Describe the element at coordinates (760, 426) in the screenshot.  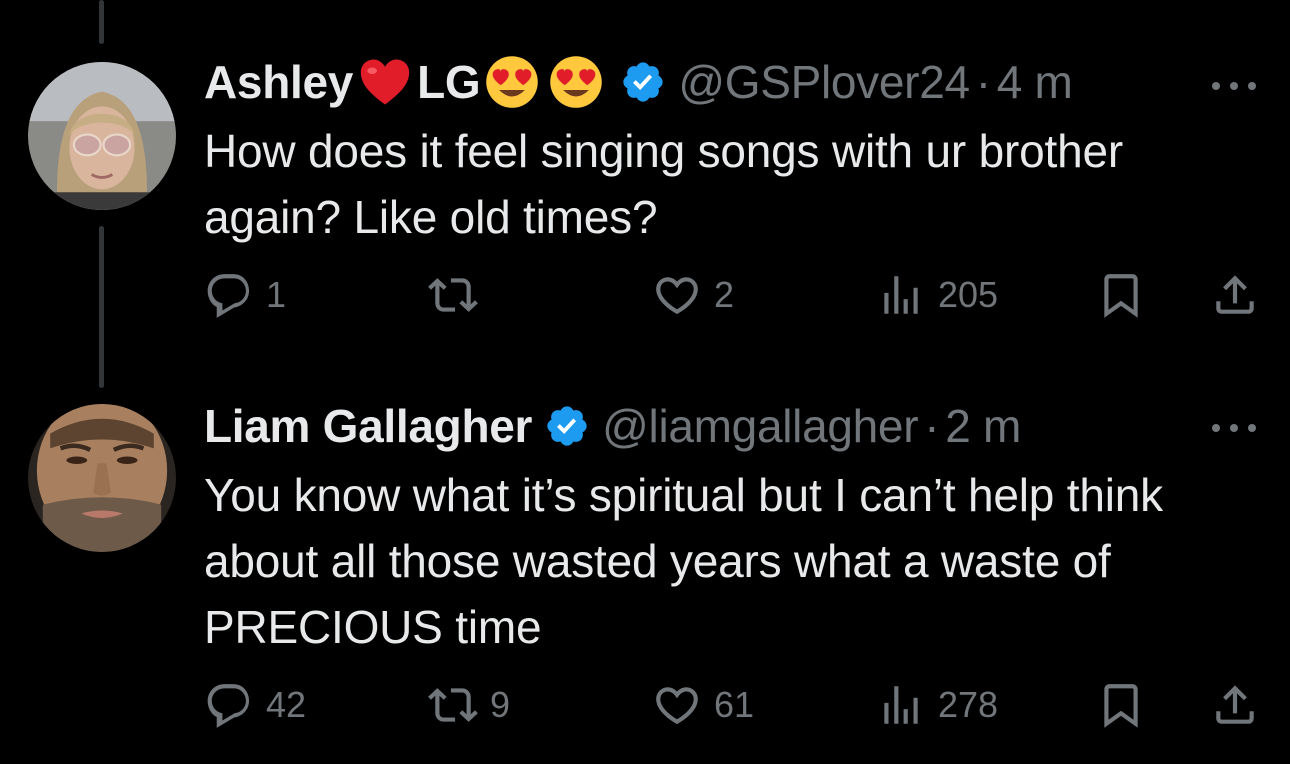
I see `handle: @liamgallagher` at that location.